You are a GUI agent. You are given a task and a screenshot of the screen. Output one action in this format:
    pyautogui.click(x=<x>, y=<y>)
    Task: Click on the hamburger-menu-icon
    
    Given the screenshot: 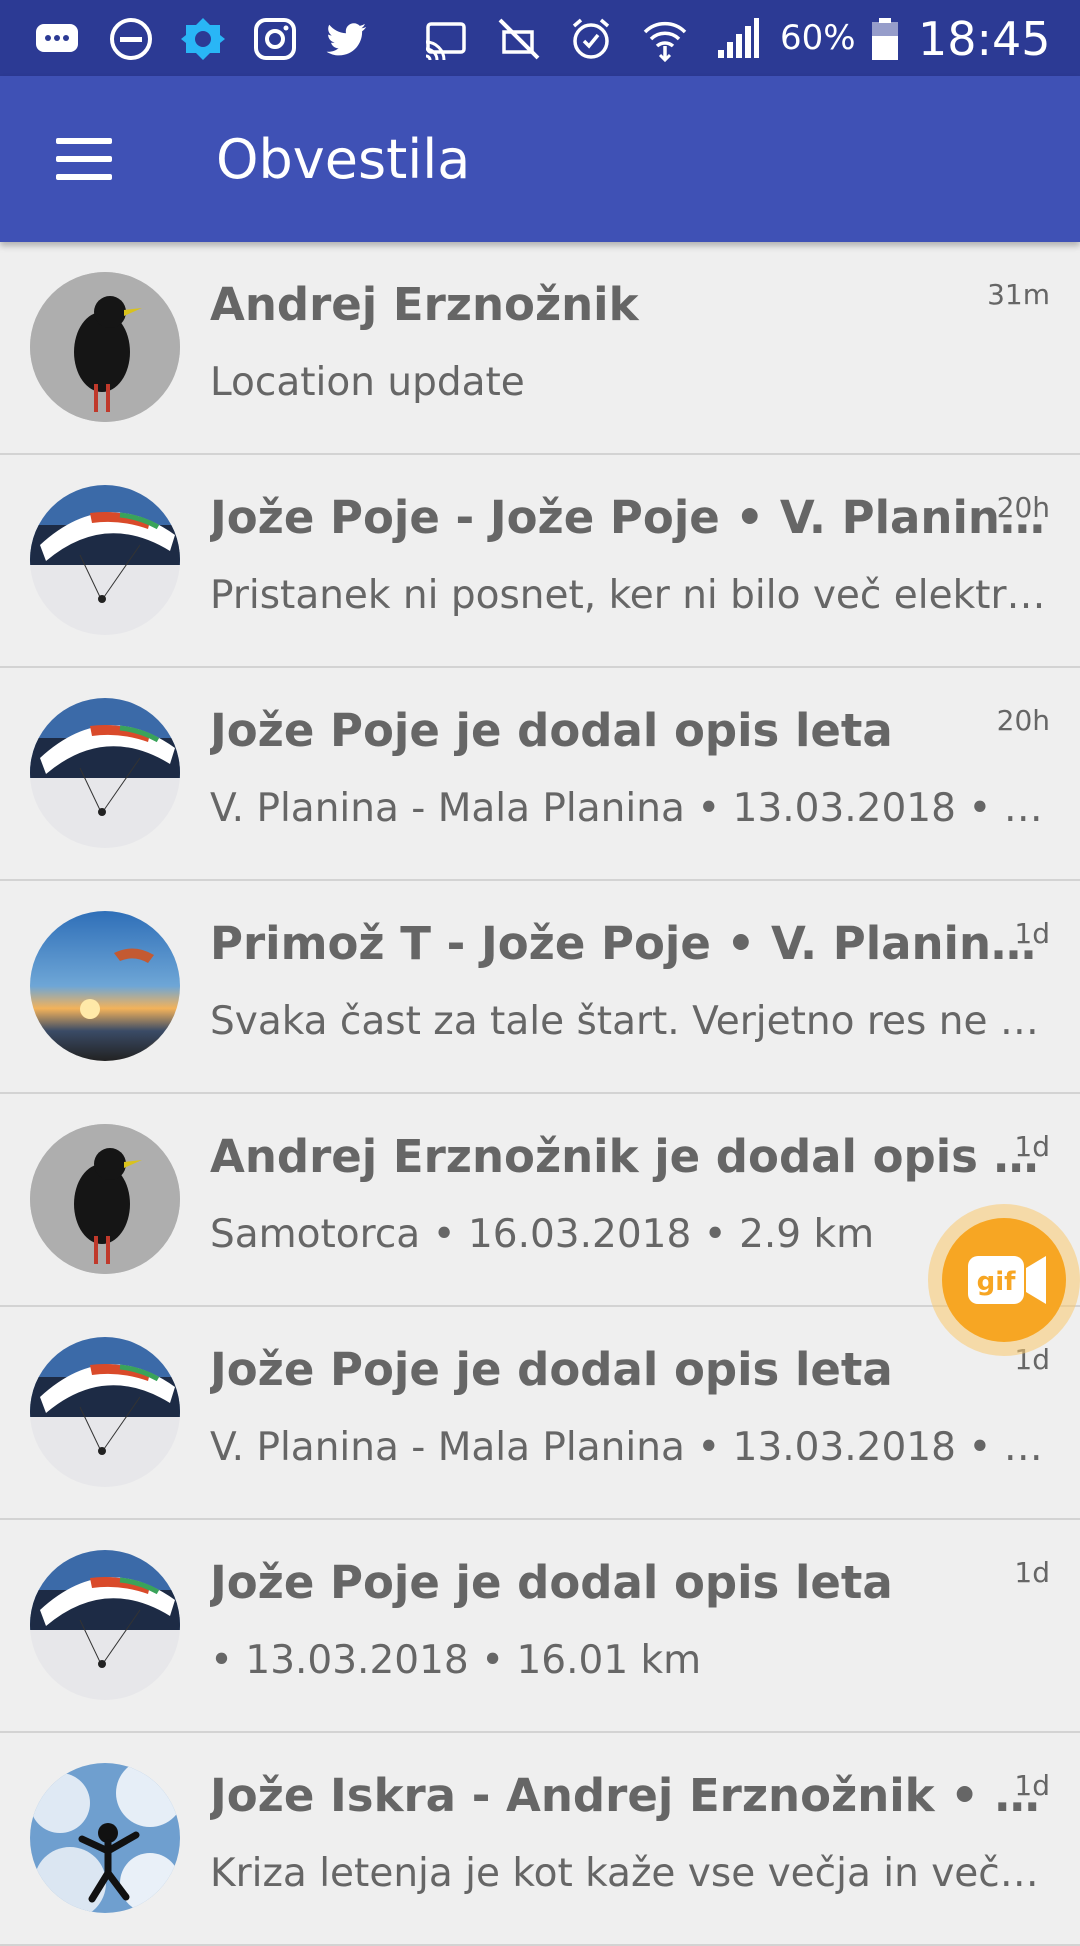 What is the action you would take?
    pyautogui.click(x=80, y=159)
    